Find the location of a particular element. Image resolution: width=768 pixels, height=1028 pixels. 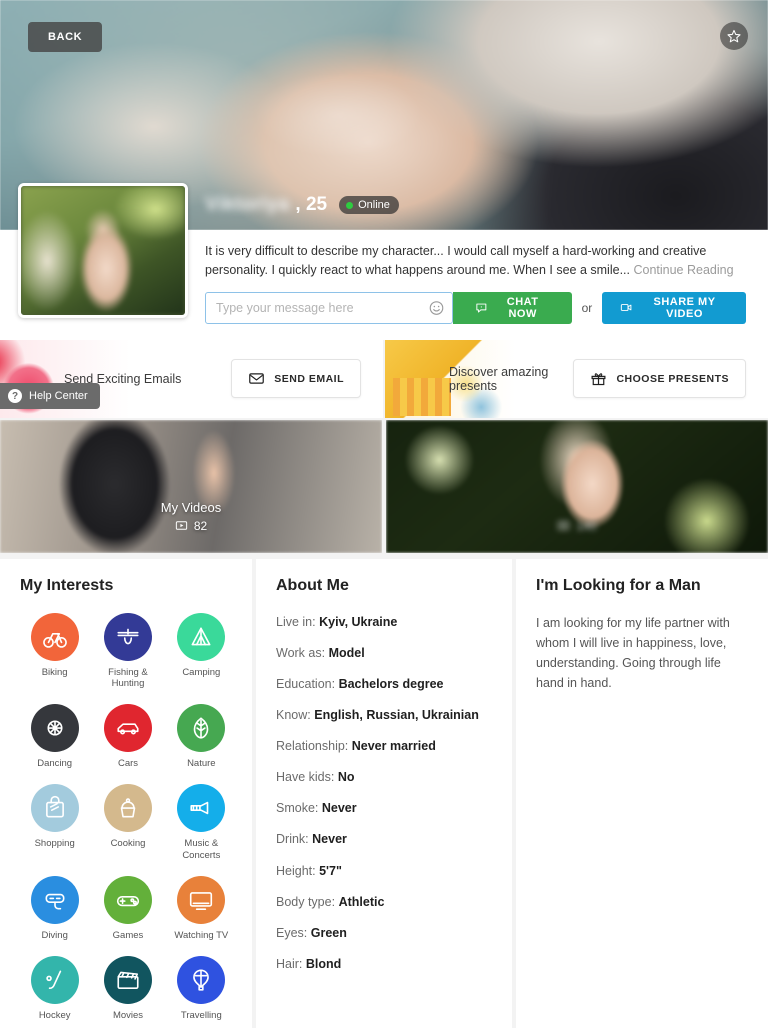

interest-item: Games is located at coordinates (127, 908).